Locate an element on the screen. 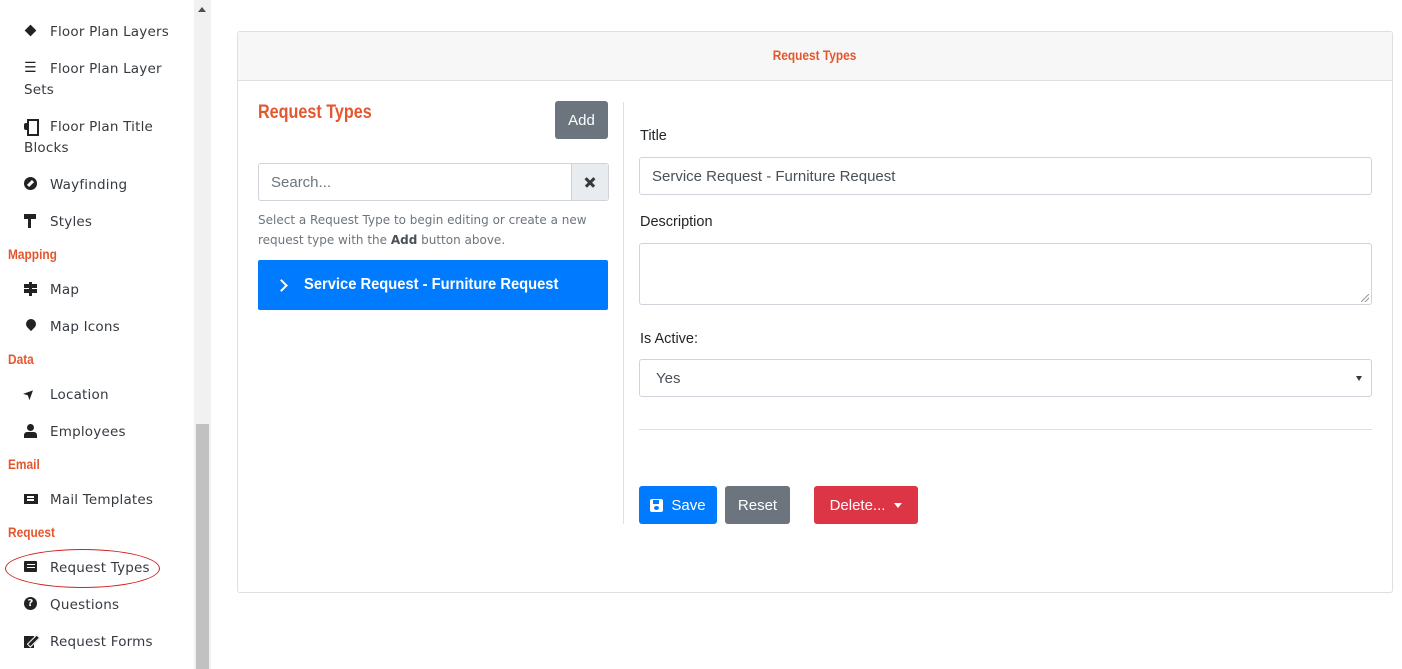 This screenshot has height=669, width=1402. sidebar-item-floor-plan-layers: Floor Plan Layers is located at coordinates (96, 32).